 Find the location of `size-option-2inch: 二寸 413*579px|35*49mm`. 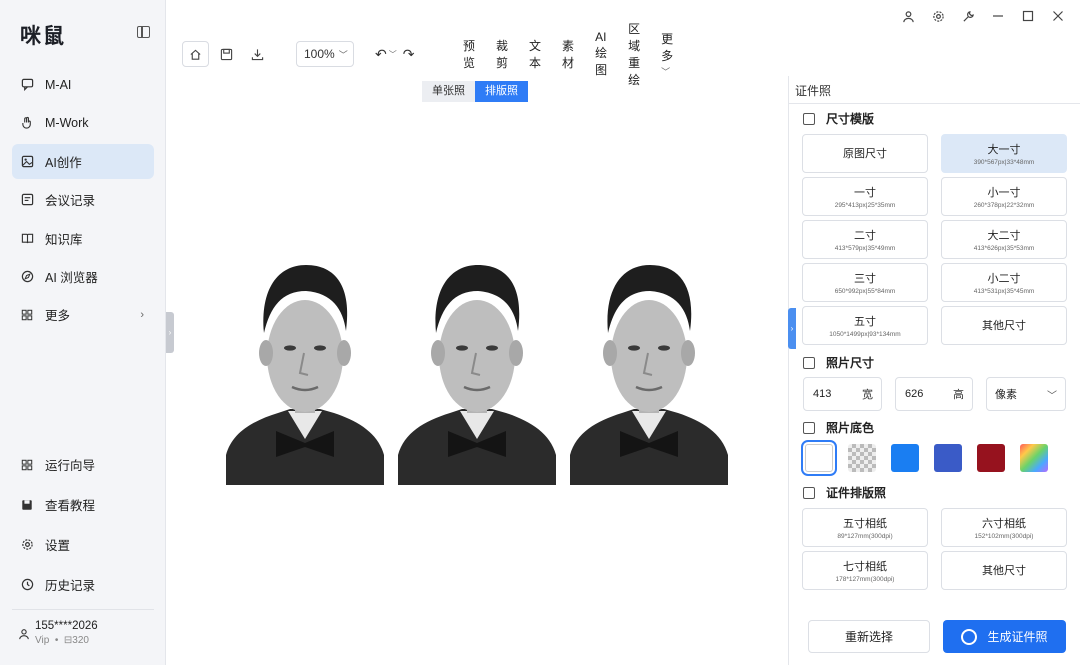

size-option-2inch: 二寸 413*579px|35*49mm is located at coordinates (865, 239).